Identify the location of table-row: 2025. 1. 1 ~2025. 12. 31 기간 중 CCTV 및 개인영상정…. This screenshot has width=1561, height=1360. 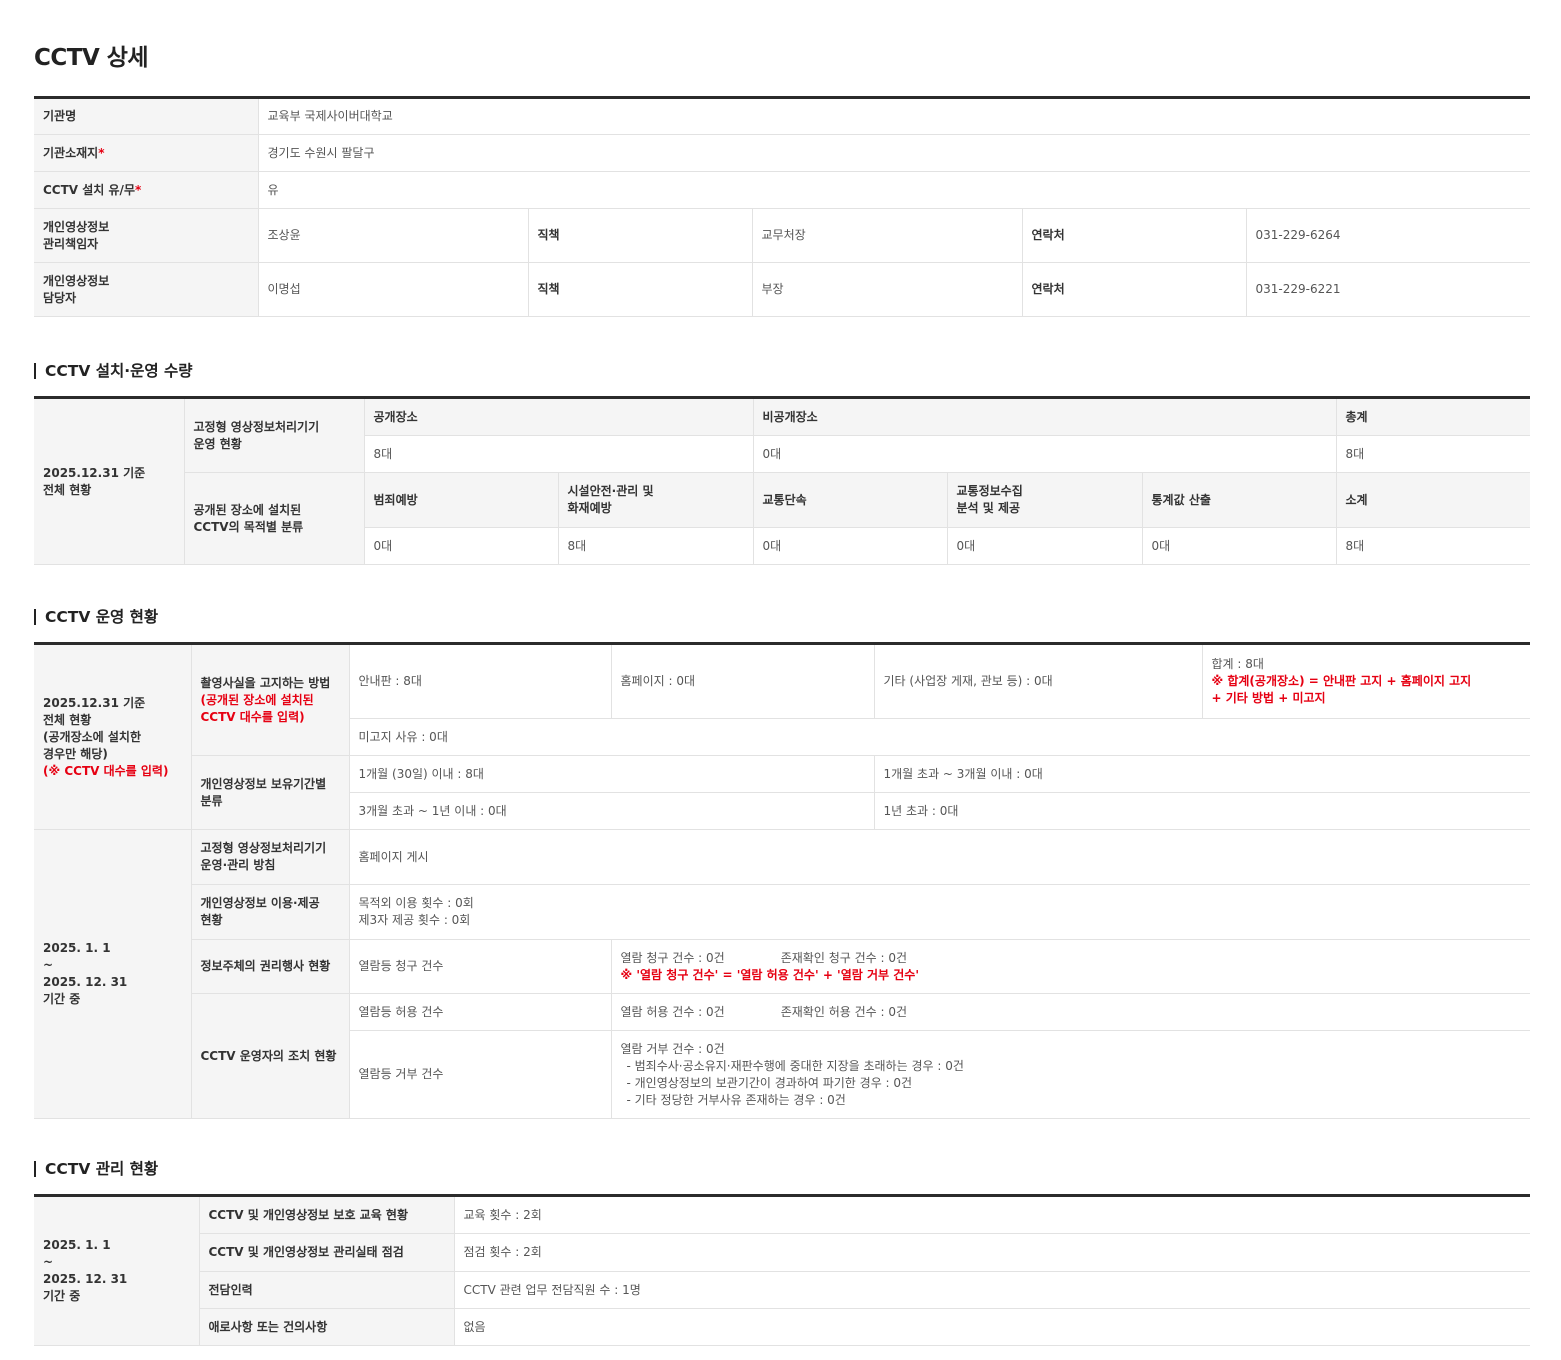
(782, 1270).